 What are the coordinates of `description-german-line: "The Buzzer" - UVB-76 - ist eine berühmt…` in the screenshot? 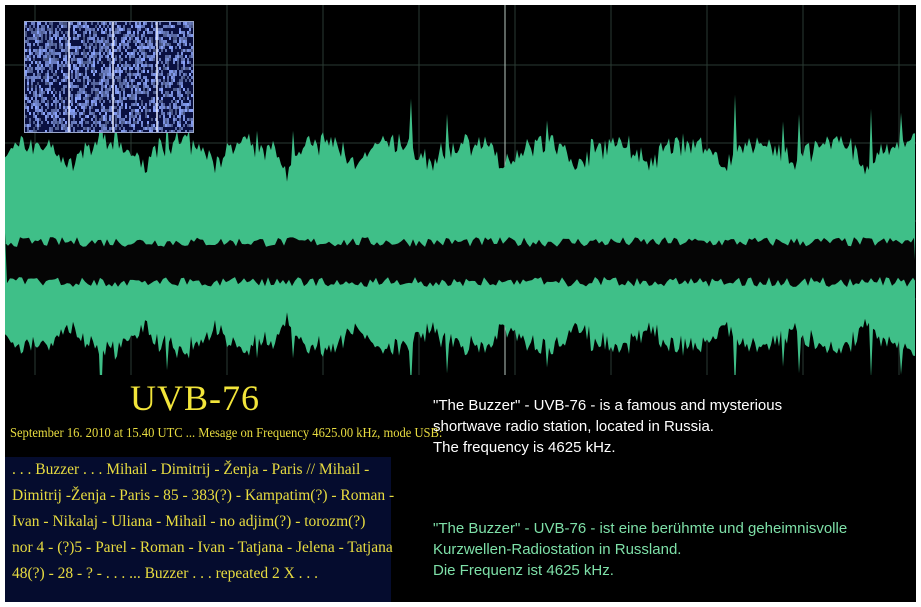 It's located at (640, 528).